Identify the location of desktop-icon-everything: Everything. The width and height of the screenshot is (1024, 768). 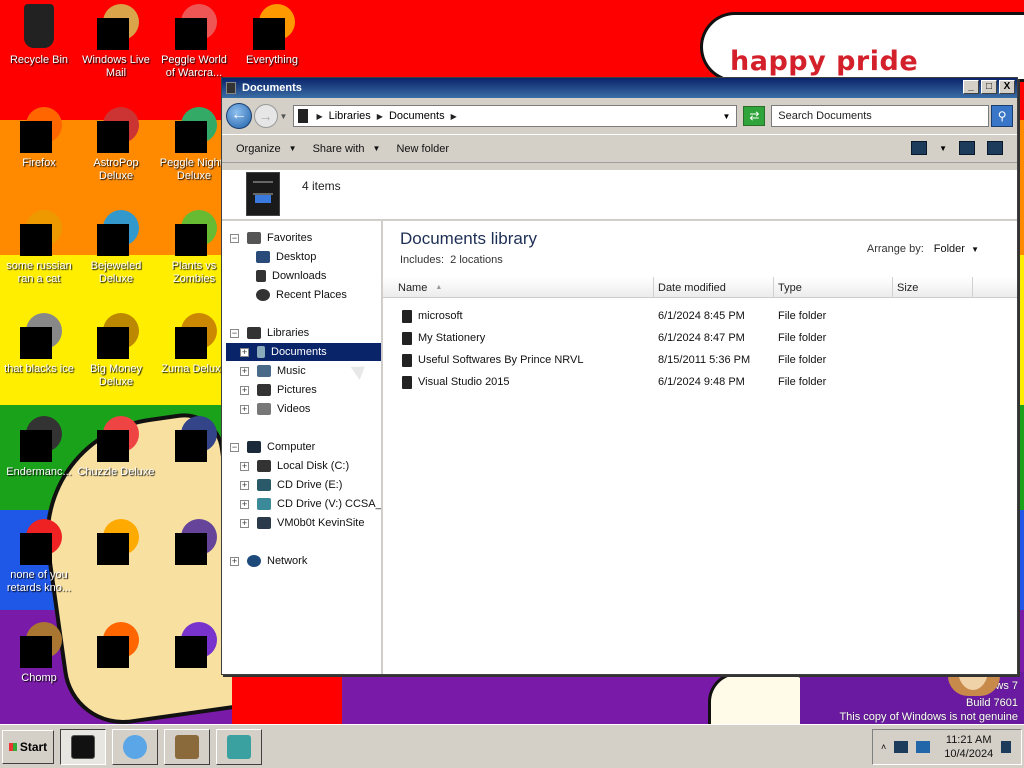
(272, 35).